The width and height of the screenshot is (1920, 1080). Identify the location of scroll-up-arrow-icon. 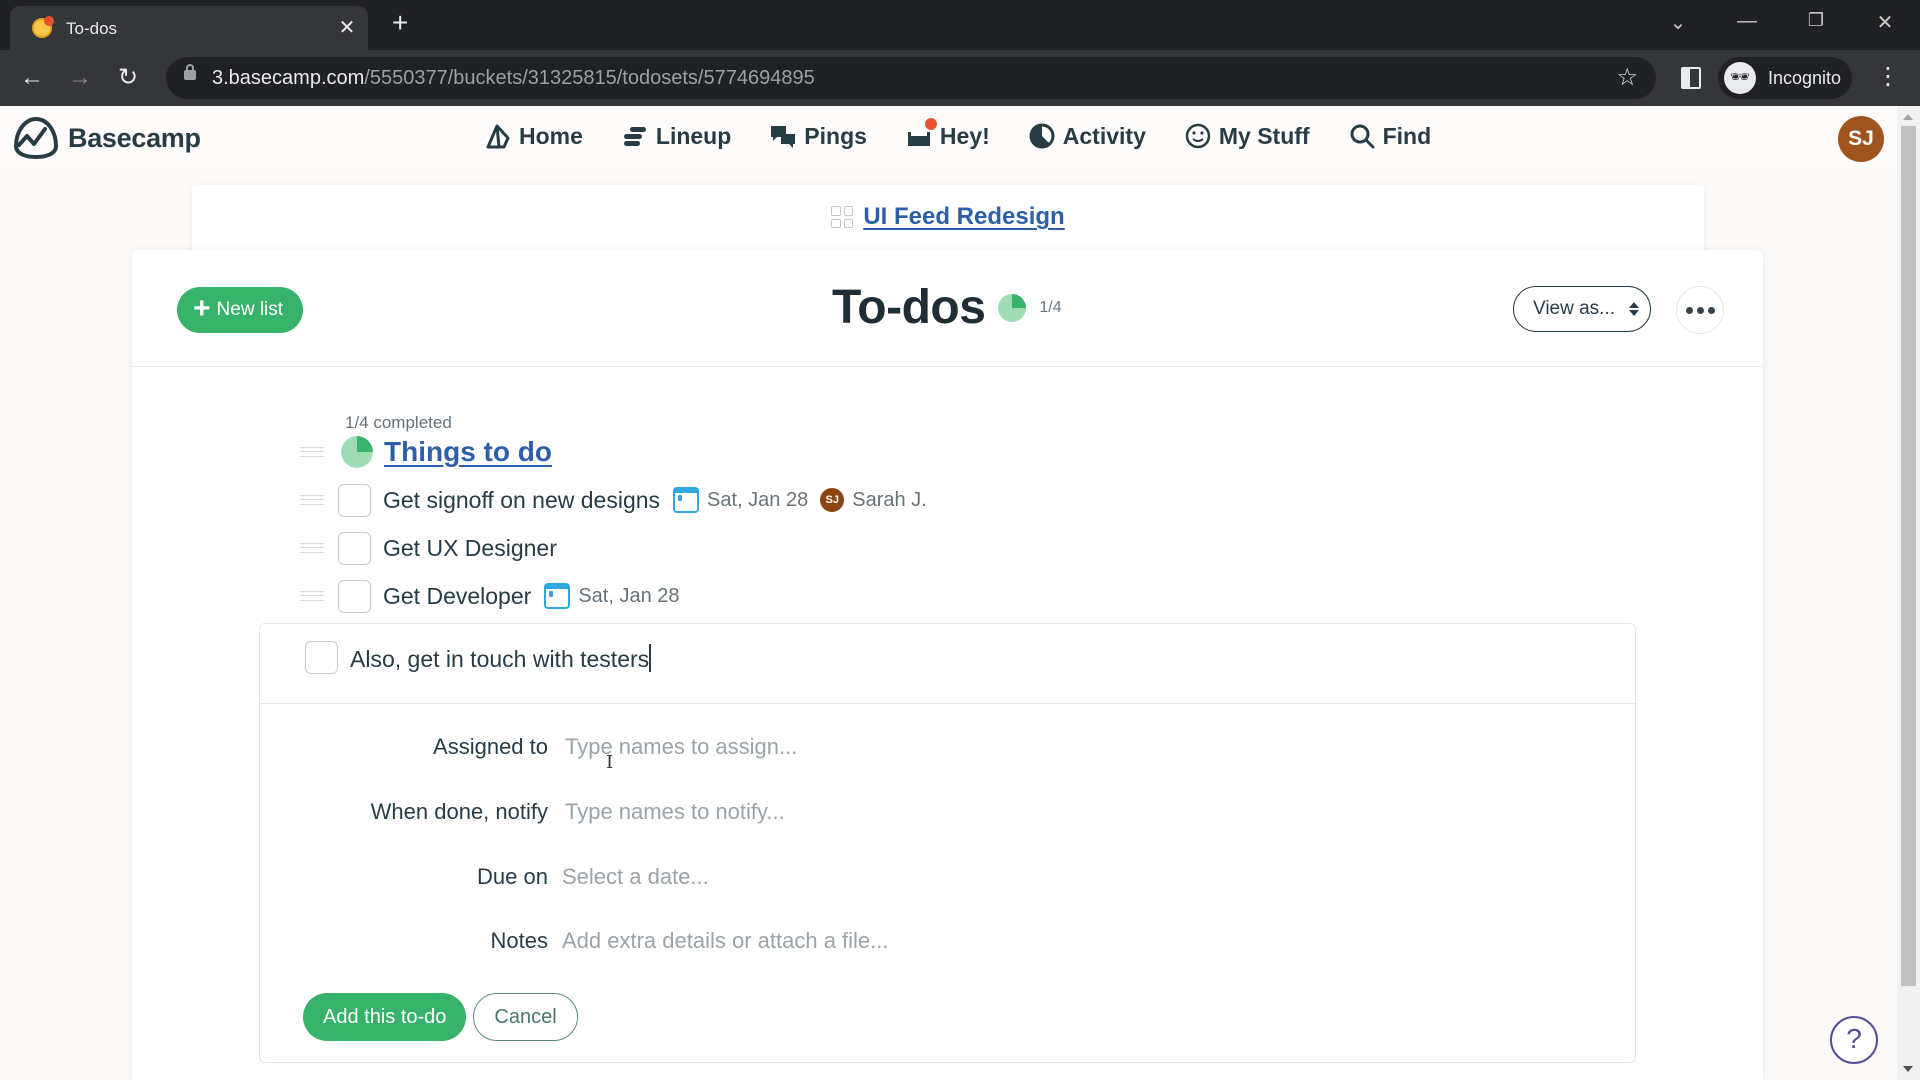
(1908, 117).